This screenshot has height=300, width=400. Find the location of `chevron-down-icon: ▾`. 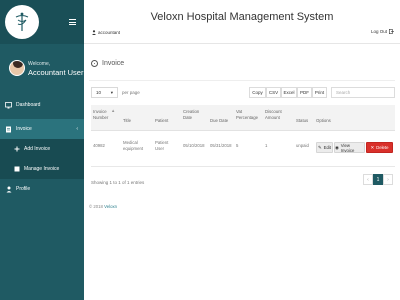

chevron-down-icon: ▾ is located at coordinates (111, 92).